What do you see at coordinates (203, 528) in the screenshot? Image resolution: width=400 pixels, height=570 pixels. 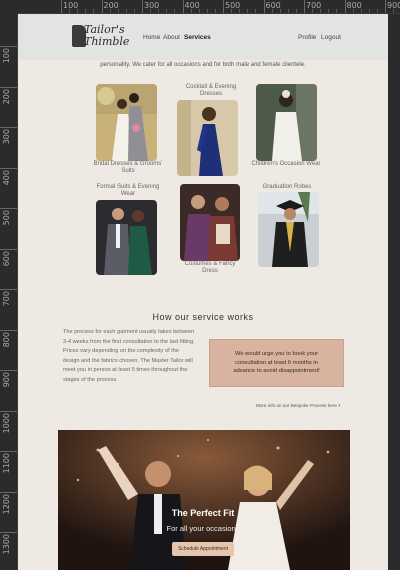 I see `hero-subtitle: For all your occasions` at bounding box center [203, 528].